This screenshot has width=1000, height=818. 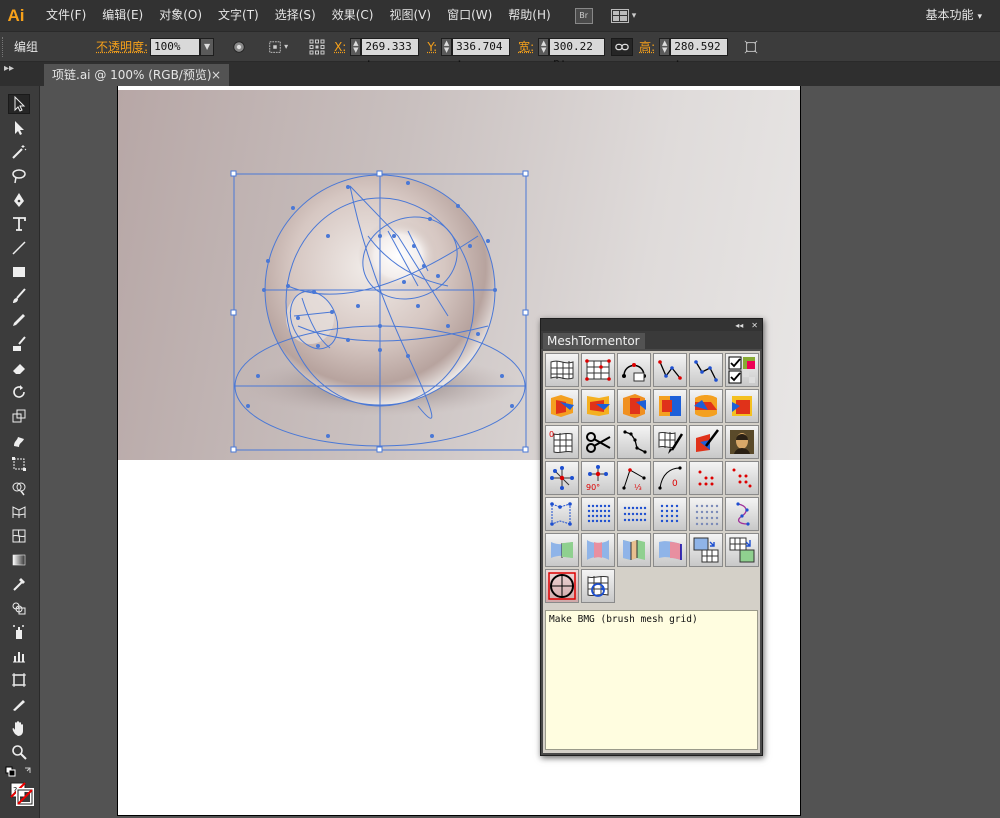 I want to click on constrain-proportions-link-icon, so click(x=622, y=46).